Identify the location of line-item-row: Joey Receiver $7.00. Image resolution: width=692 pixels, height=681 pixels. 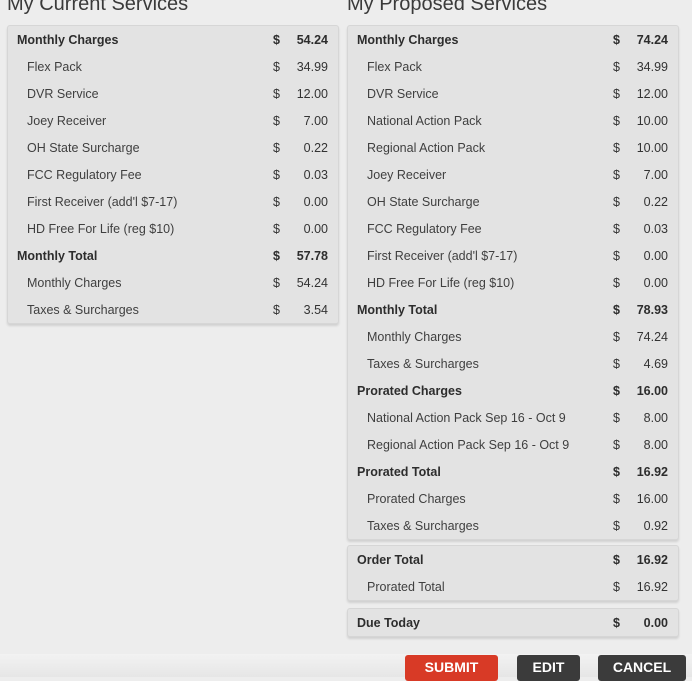
(173, 120).